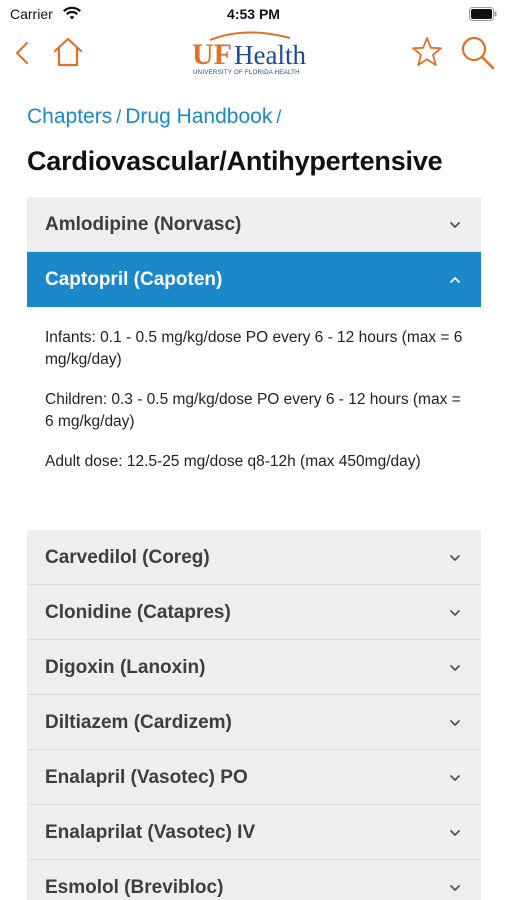 Image resolution: width=507 pixels, height=900 pixels. I want to click on home-icon, so click(68, 54).